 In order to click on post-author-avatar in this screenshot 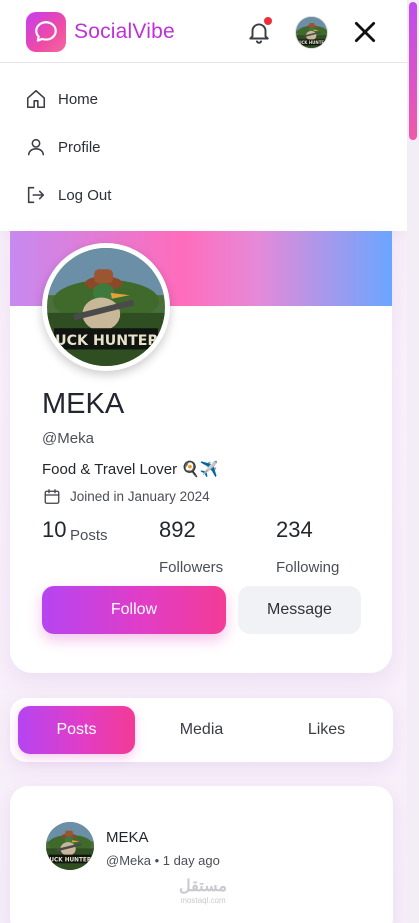, I will do `click(70, 846)`.